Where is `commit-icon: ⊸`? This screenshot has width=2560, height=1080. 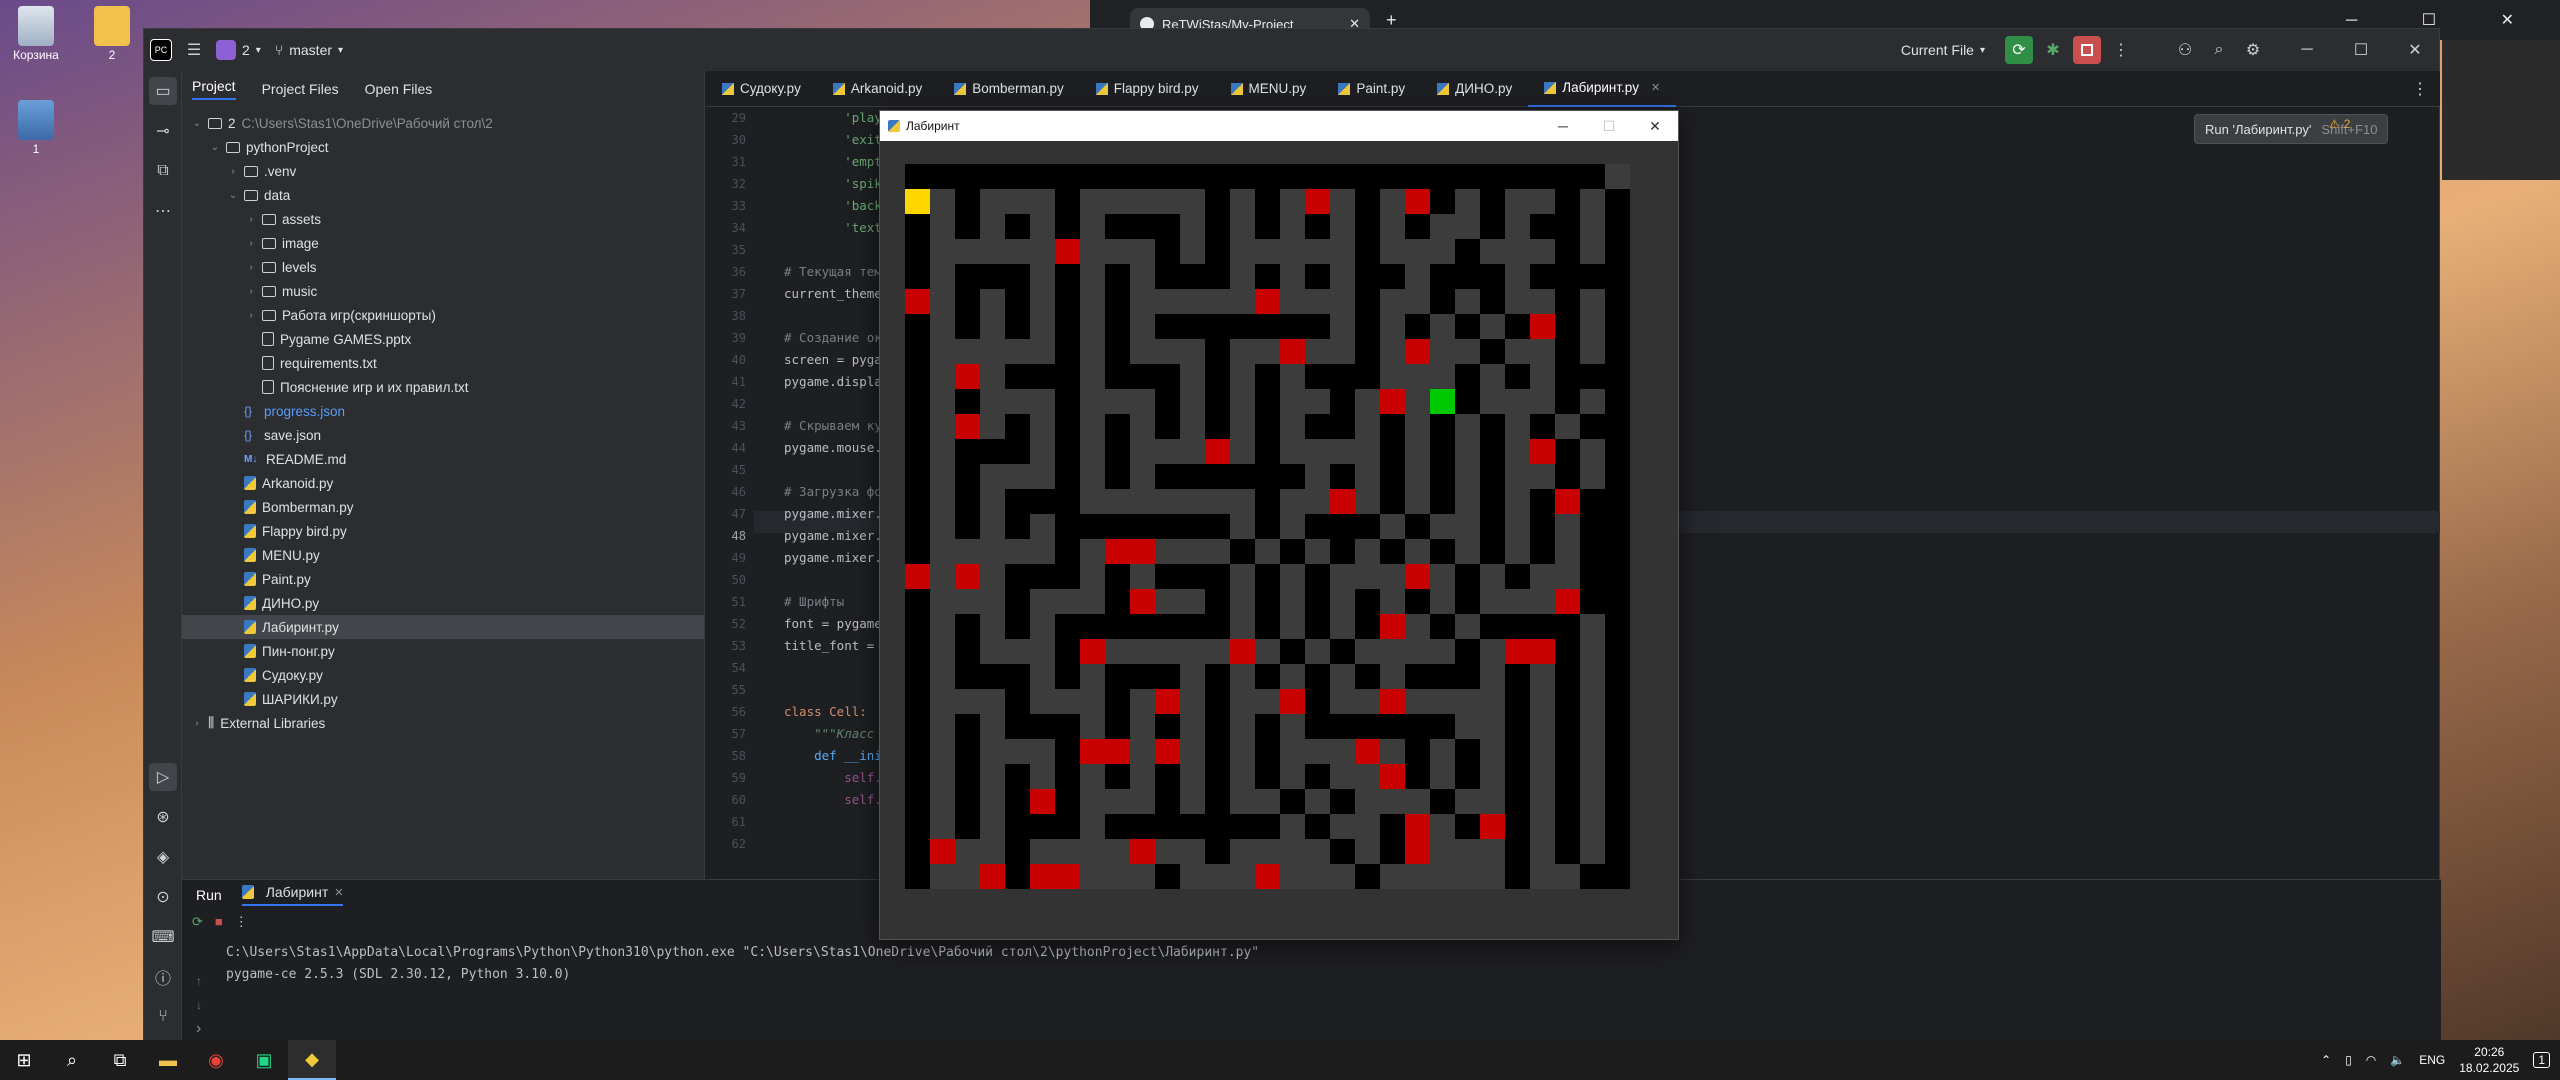 commit-icon: ⊸ is located at coordinates (163, 131).